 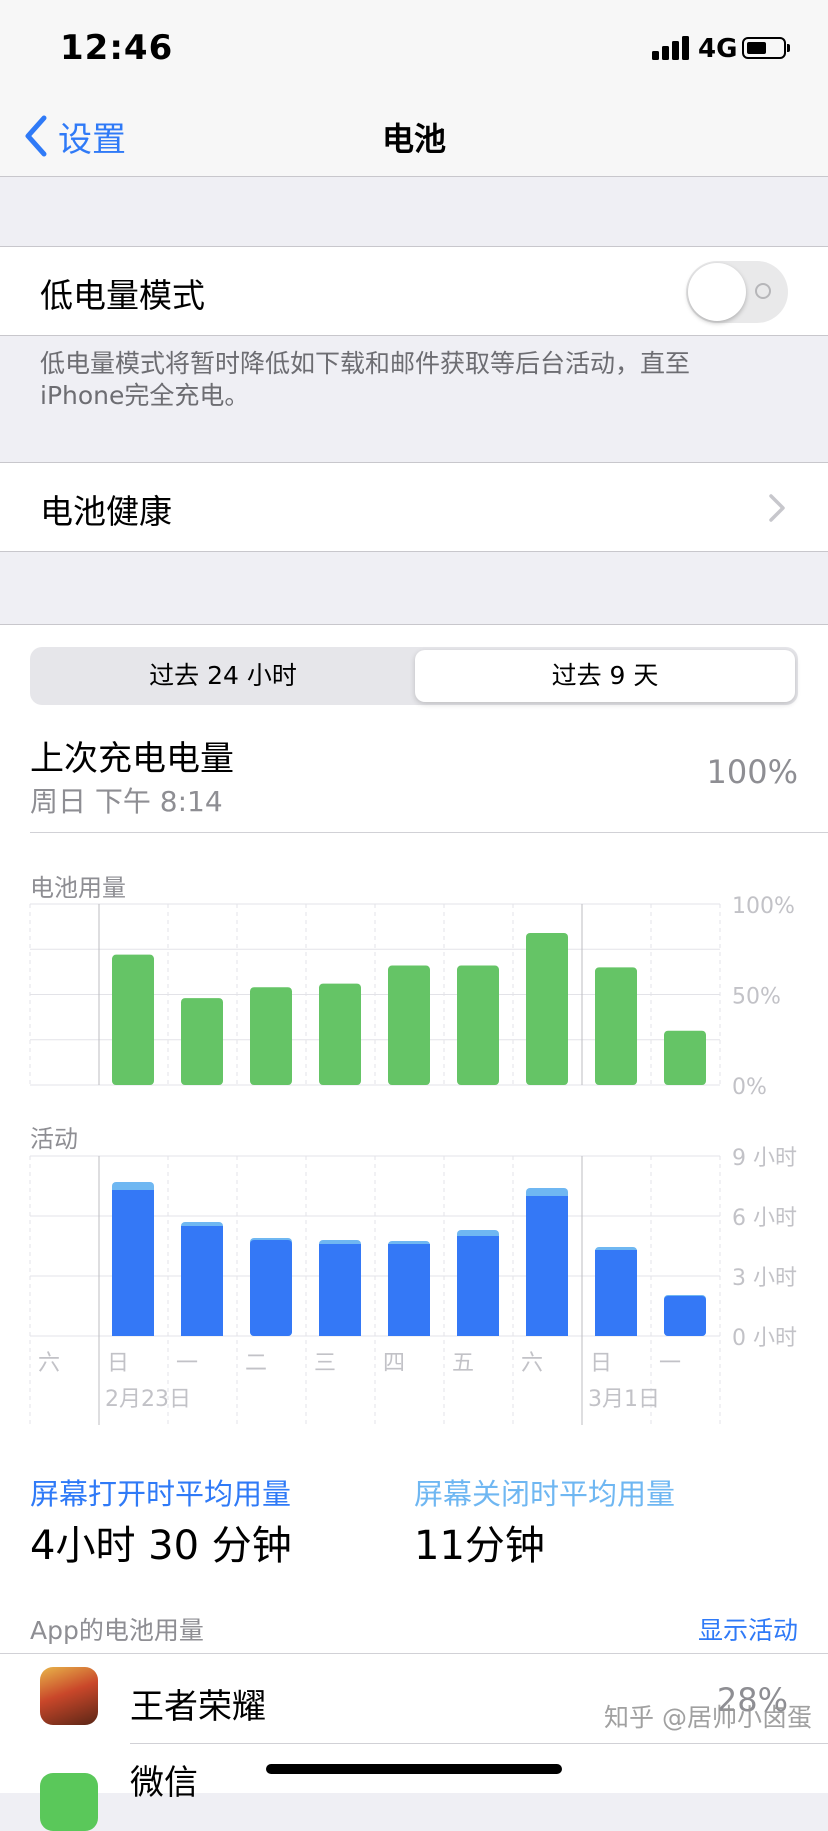 What do you see at coordinates (699, 1629) in the screenshot?
I see `show-activity-button: 显示活动` at bounding box center [699, 1629].